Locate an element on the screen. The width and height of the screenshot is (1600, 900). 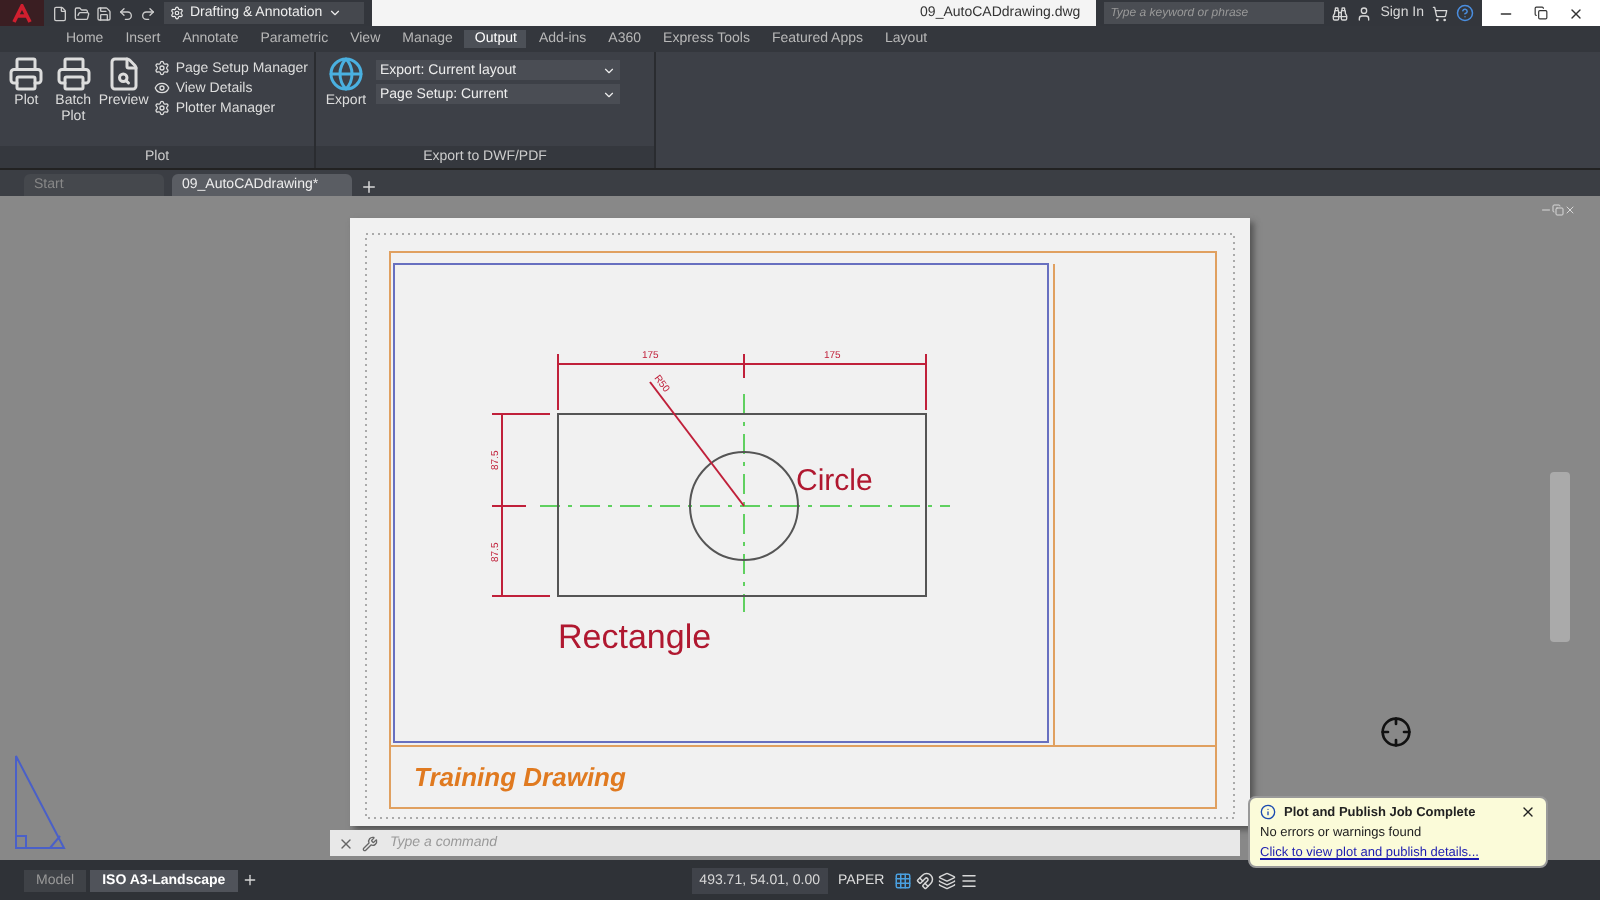
globe-icon is located at coordinates (346, 74).